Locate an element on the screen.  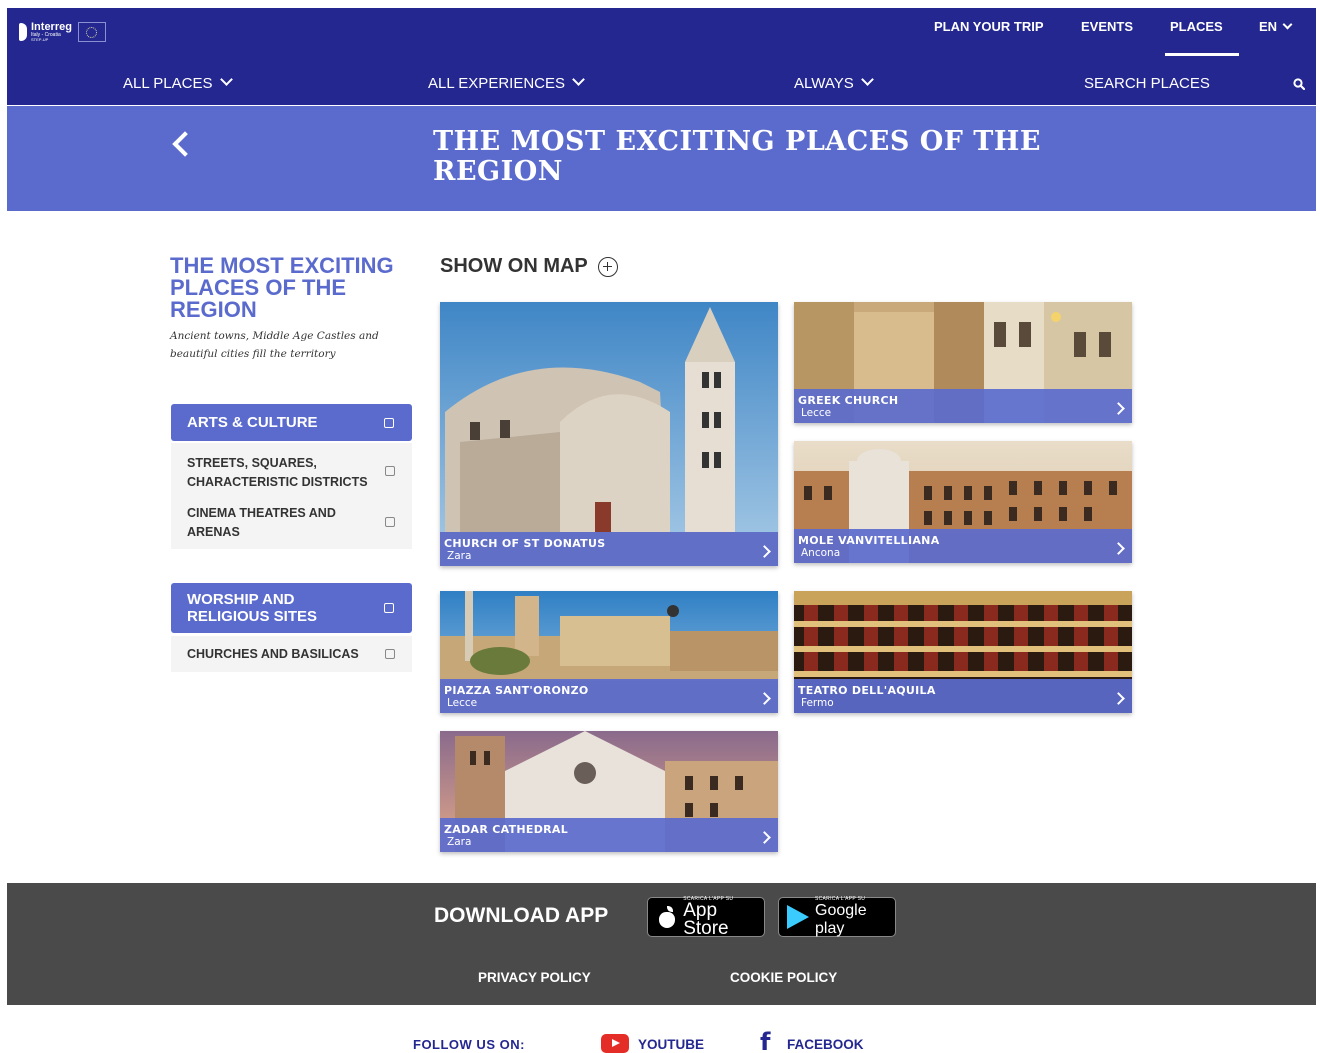
banner-title: THE MOST EXCITING PLACES OF THE REGION is located at coordinates (737, 156).